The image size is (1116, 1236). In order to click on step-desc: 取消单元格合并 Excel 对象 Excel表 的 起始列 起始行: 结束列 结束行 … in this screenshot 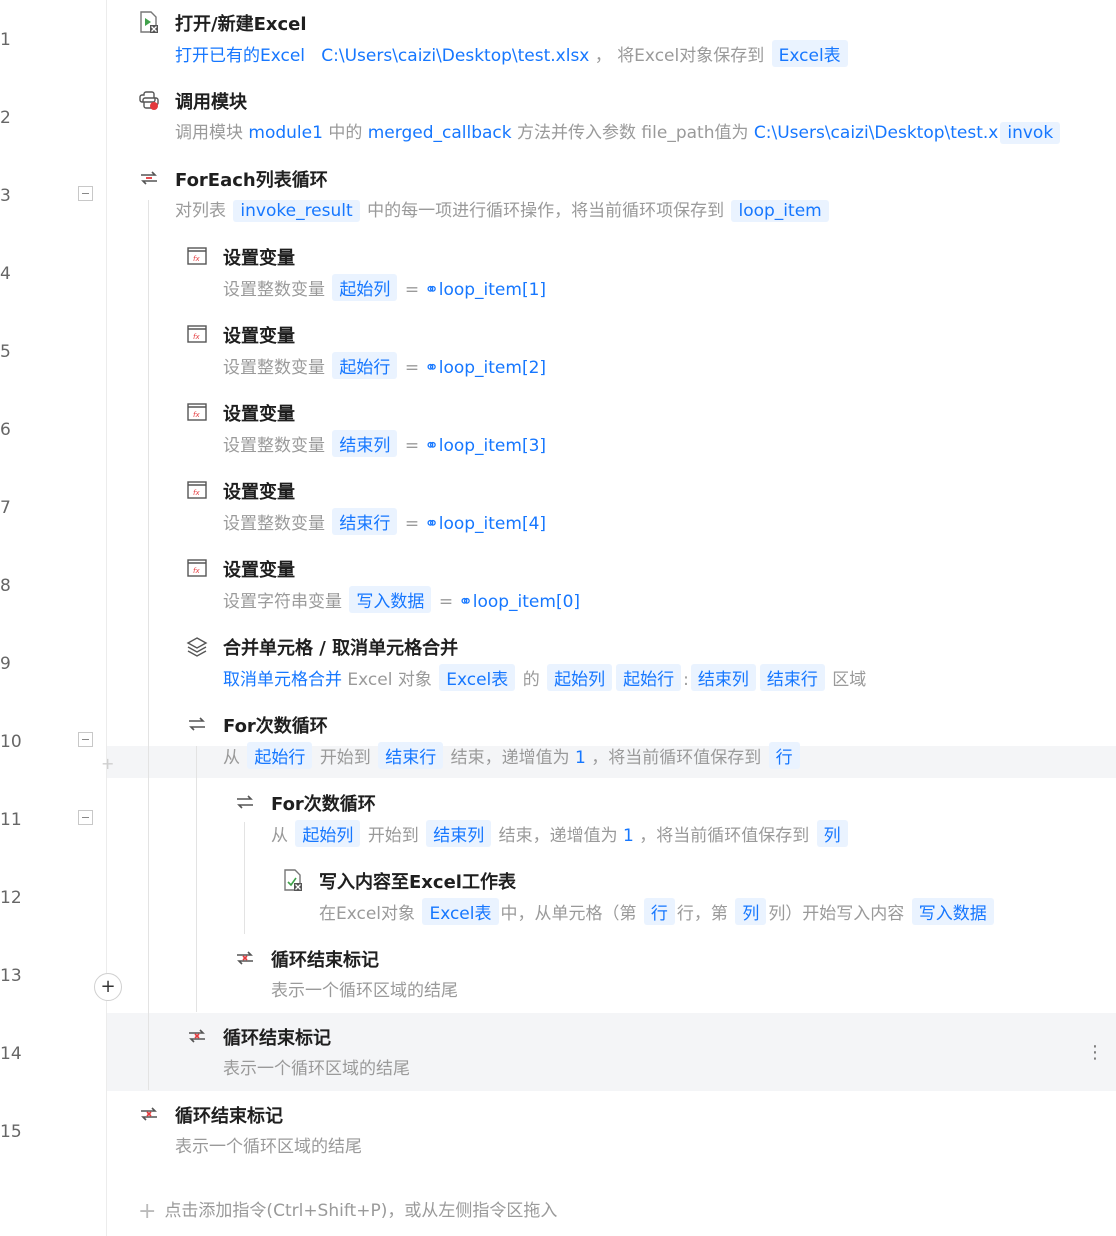, I will do `click(544, 677)`.